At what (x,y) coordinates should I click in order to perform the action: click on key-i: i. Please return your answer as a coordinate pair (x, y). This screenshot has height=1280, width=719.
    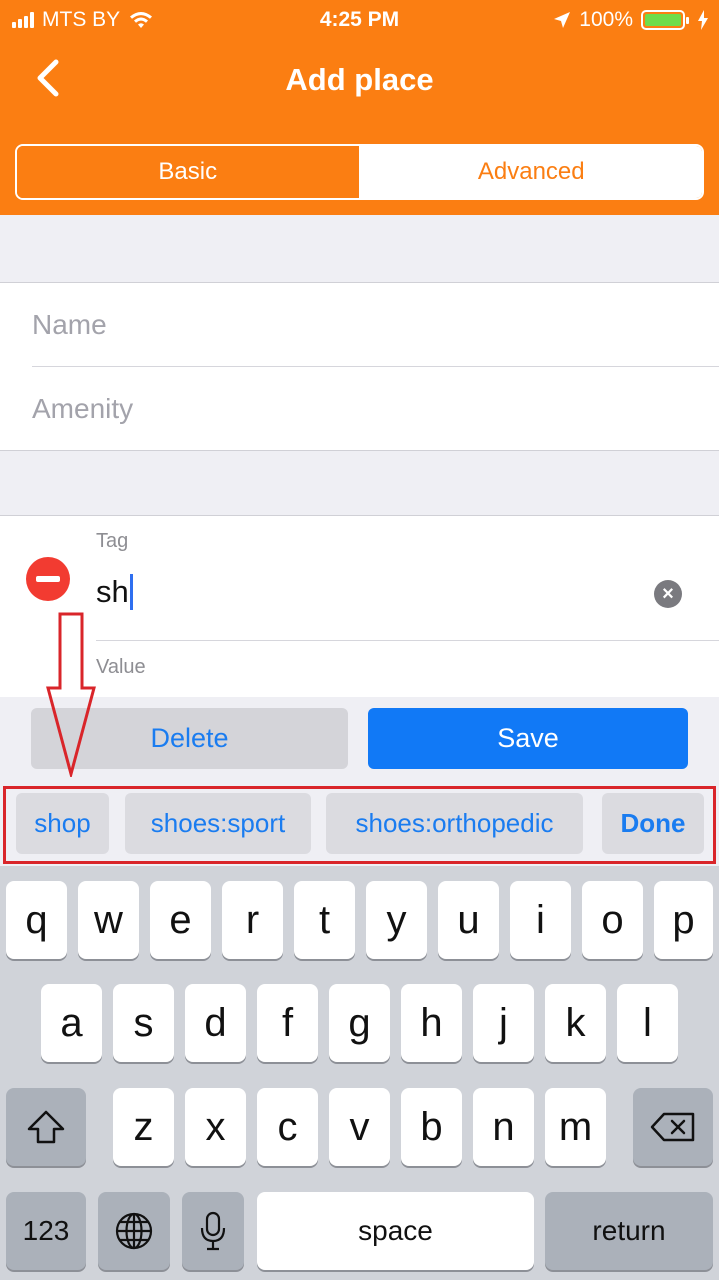
    Looking at the image, I should click on (540, 920).